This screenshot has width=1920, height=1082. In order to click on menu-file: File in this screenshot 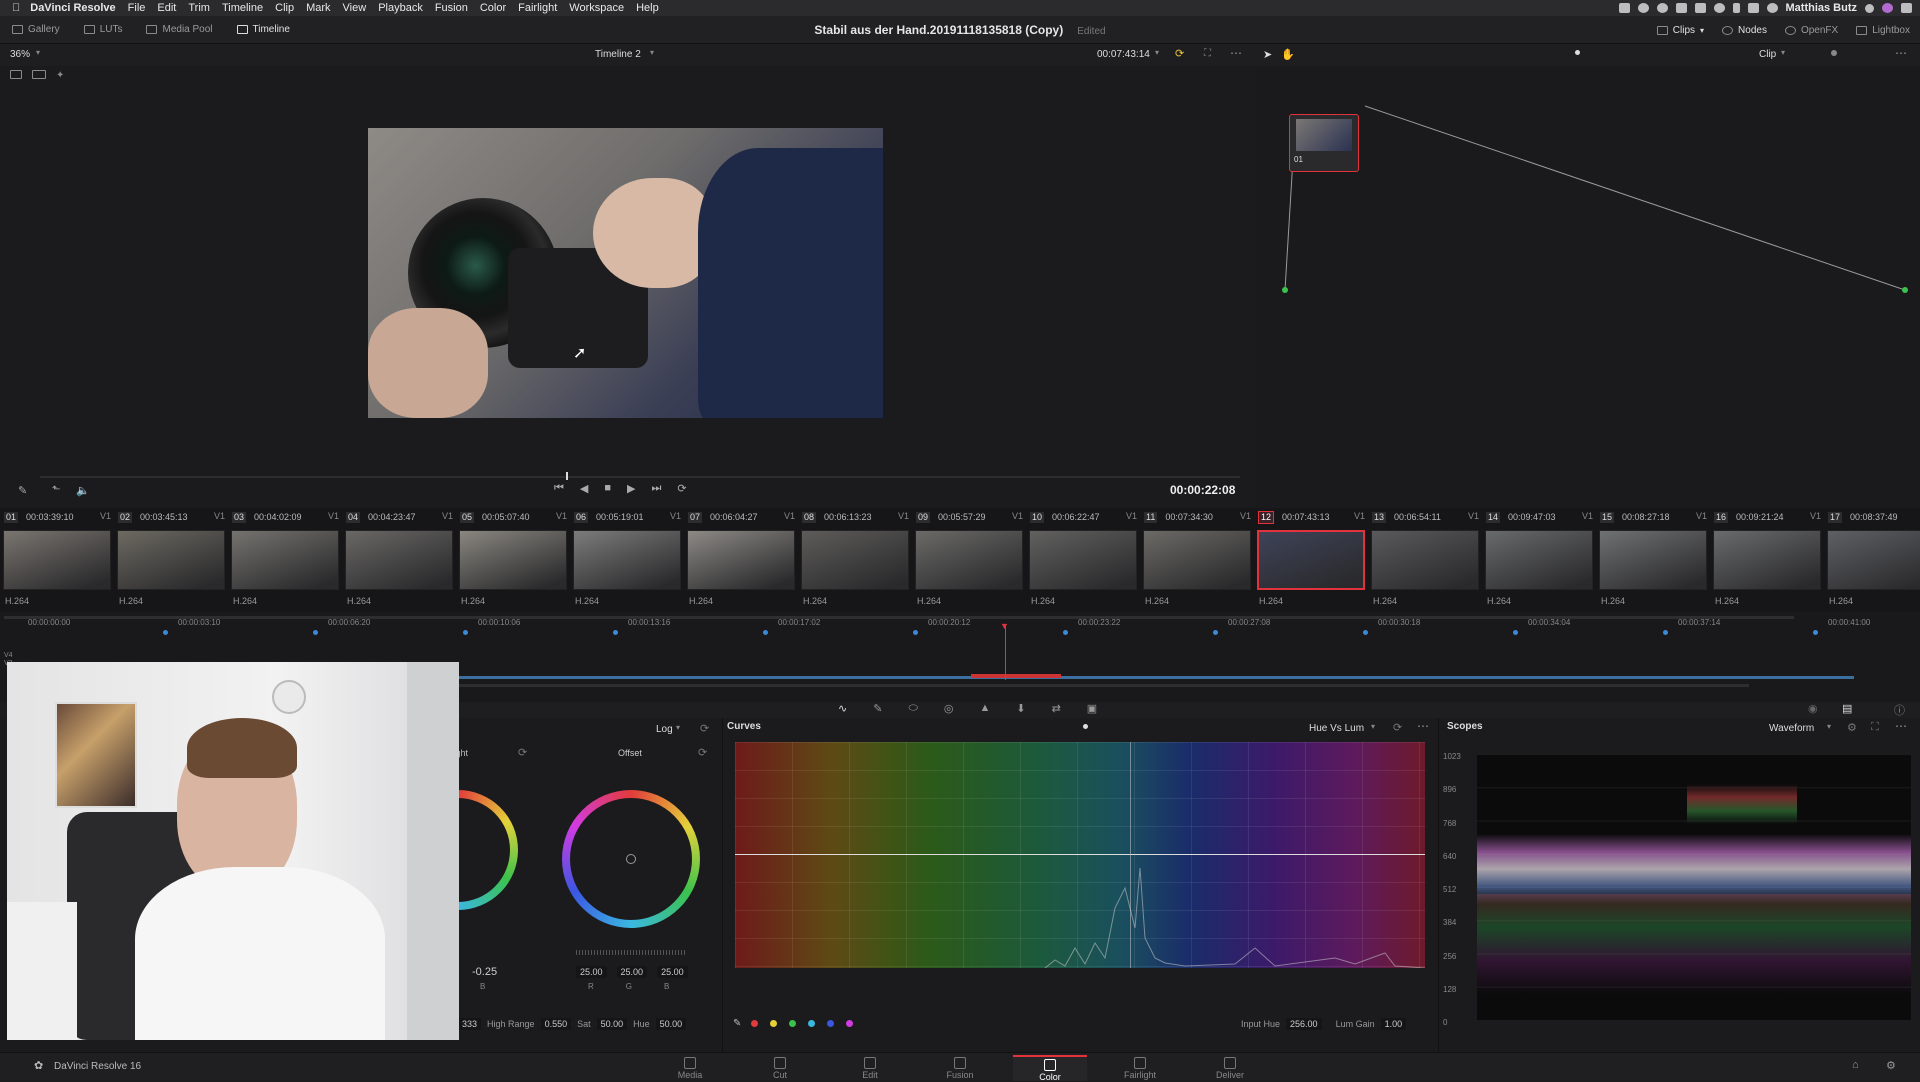, I will do `click(137, 8)`.